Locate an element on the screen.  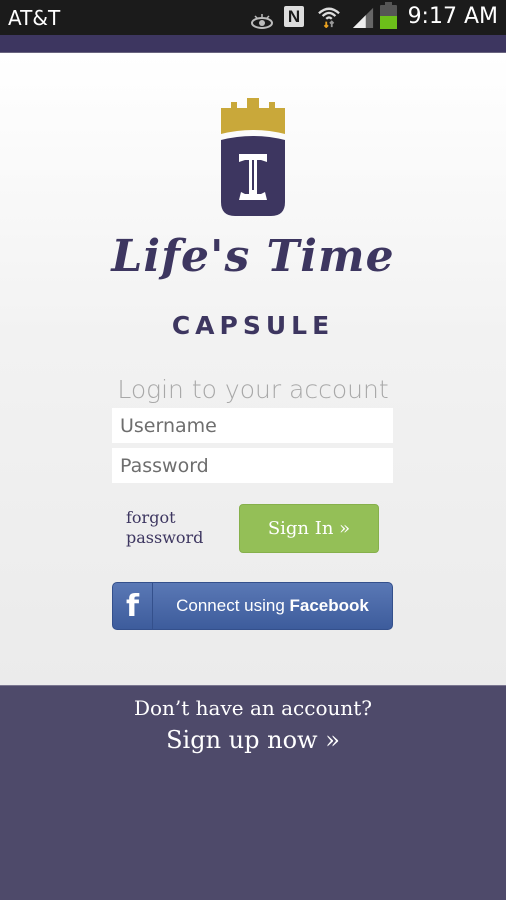
forgot-password-link: forgot password is located at coordinates (176, 528).